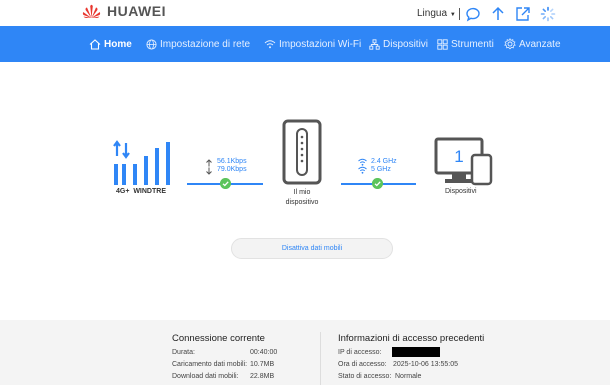 This screenshot has width=610, height=385. Describe the element at coordinates (452, 15) in the screenshot. I see `caret-down-icon: ▼` at that location.